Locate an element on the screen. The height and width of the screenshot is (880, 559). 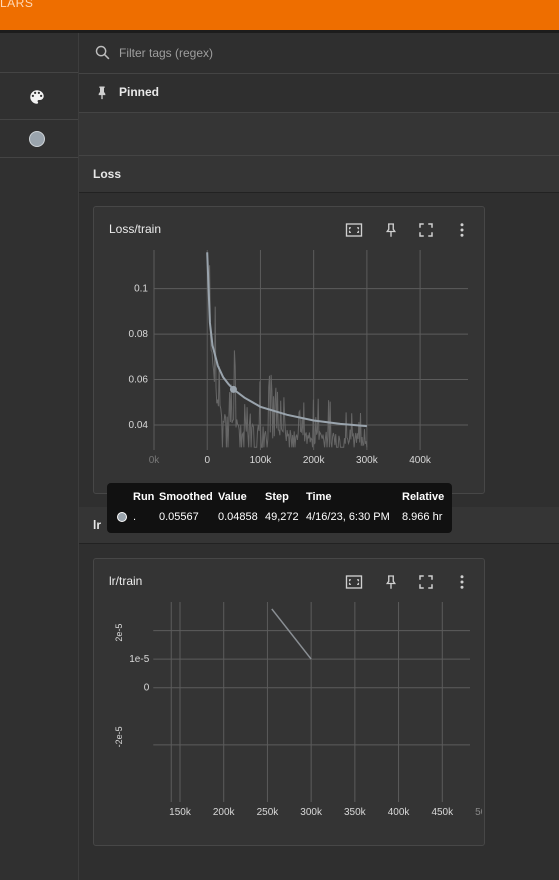
lr-series-line is located at coordinates (291, 634).